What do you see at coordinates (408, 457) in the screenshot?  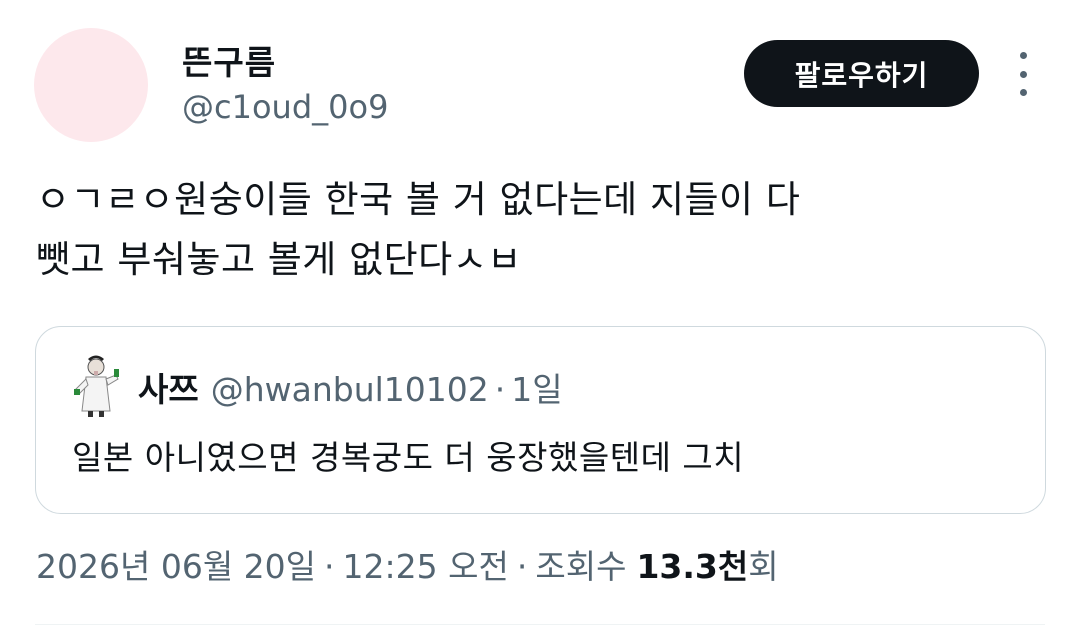 I see `quote-text: 일본 아니였으면 경복궁도 더 웅장했을텐데 그치` at bounding box center [408, 457].